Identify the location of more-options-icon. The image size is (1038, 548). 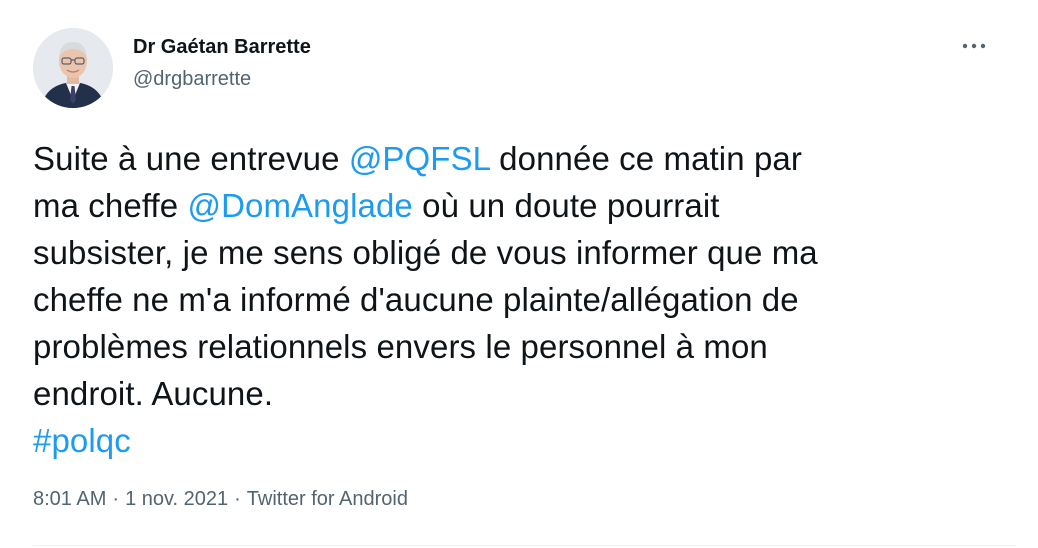
(974, 46).